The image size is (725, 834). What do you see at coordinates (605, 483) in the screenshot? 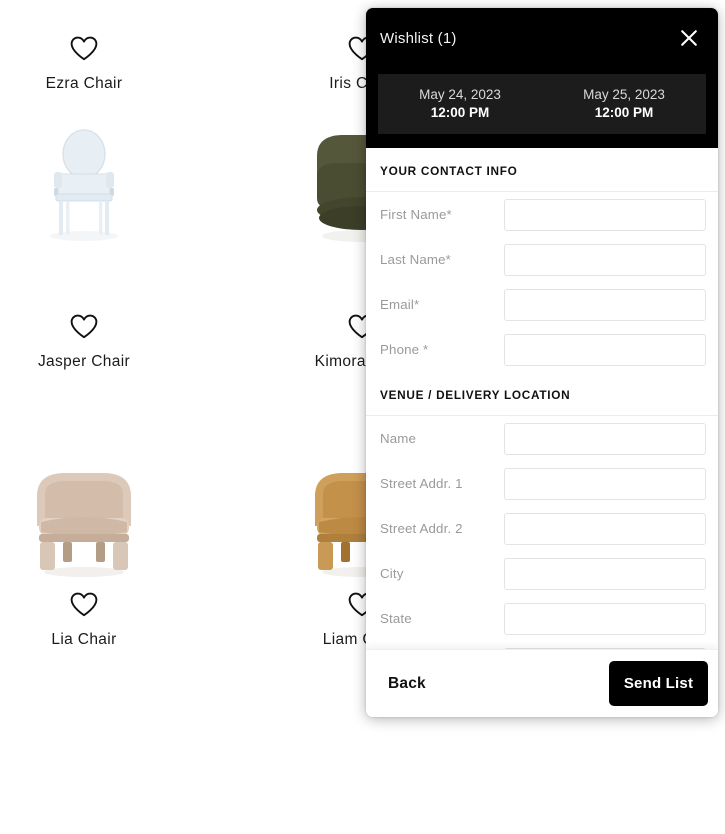
I see `street-addr-1-input` at bounding box center [605, 483].